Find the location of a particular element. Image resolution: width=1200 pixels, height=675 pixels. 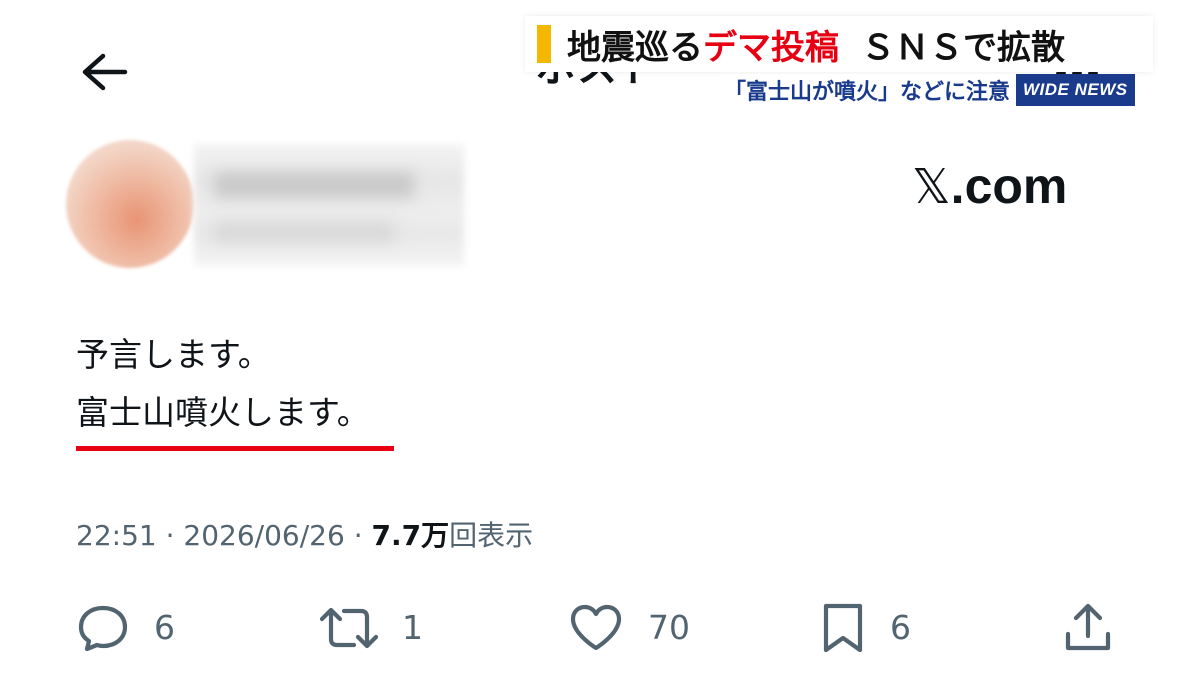

repost-count: 1 is located at coordinates (412, 627).